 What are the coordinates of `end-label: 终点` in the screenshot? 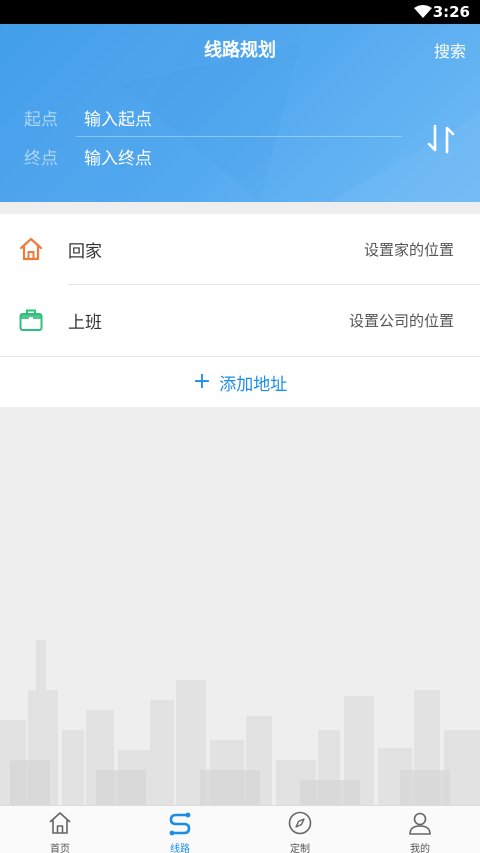 It's located at (41, 158).